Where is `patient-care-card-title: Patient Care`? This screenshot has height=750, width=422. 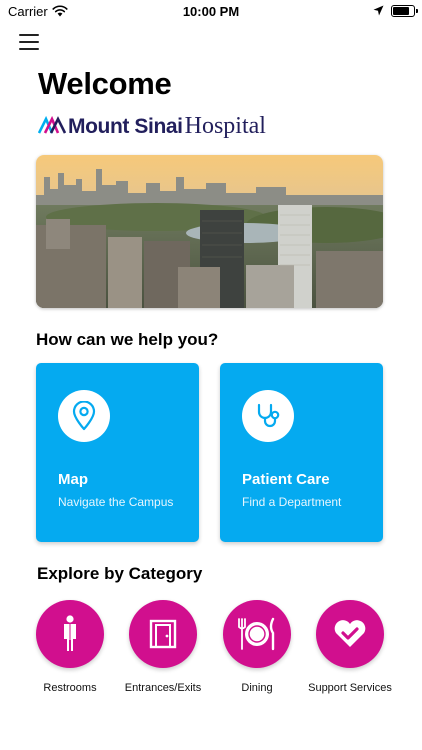 patient-care-card-title: Patient Care is located at coordinates (286, 479).